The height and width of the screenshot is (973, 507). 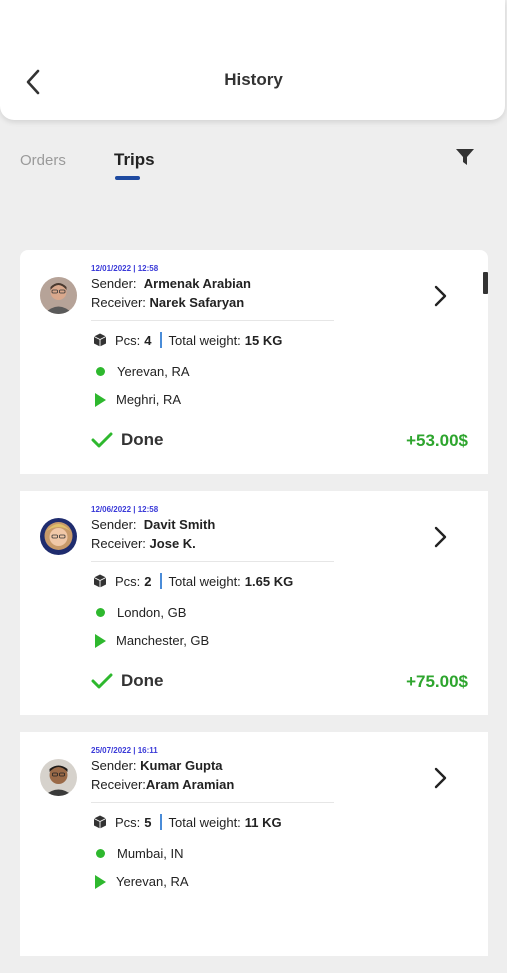 I want to click on origin: Mumbai, IN, so click(x=138, y=853).